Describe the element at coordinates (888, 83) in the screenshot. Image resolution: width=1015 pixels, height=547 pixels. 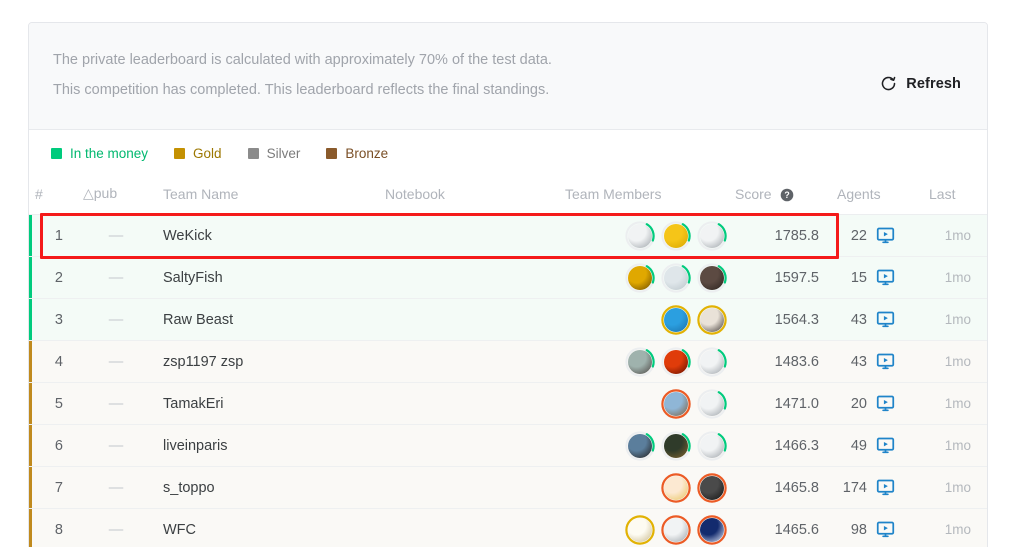
I see `refresh-icon` at that location.